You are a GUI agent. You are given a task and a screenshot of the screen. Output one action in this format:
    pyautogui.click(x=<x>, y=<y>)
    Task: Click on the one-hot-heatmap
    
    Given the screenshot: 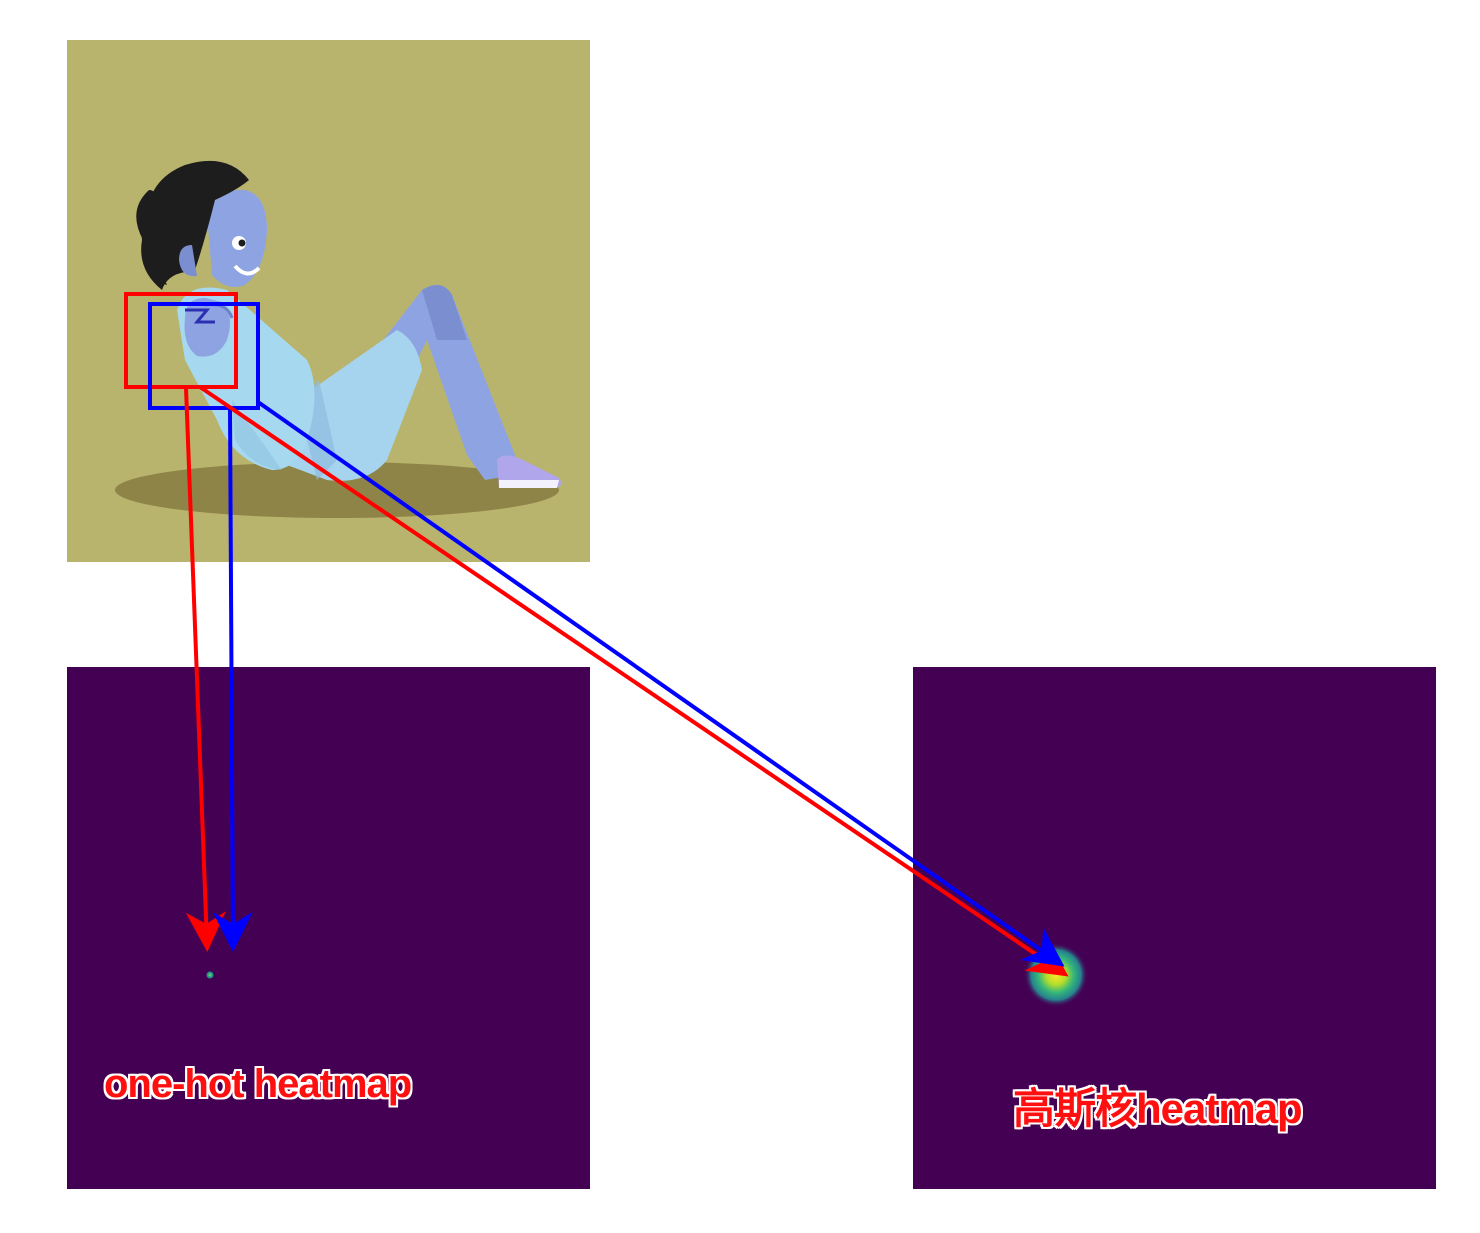 What is the action you would take?
    pyautogui.click(x=328, y=928)
    